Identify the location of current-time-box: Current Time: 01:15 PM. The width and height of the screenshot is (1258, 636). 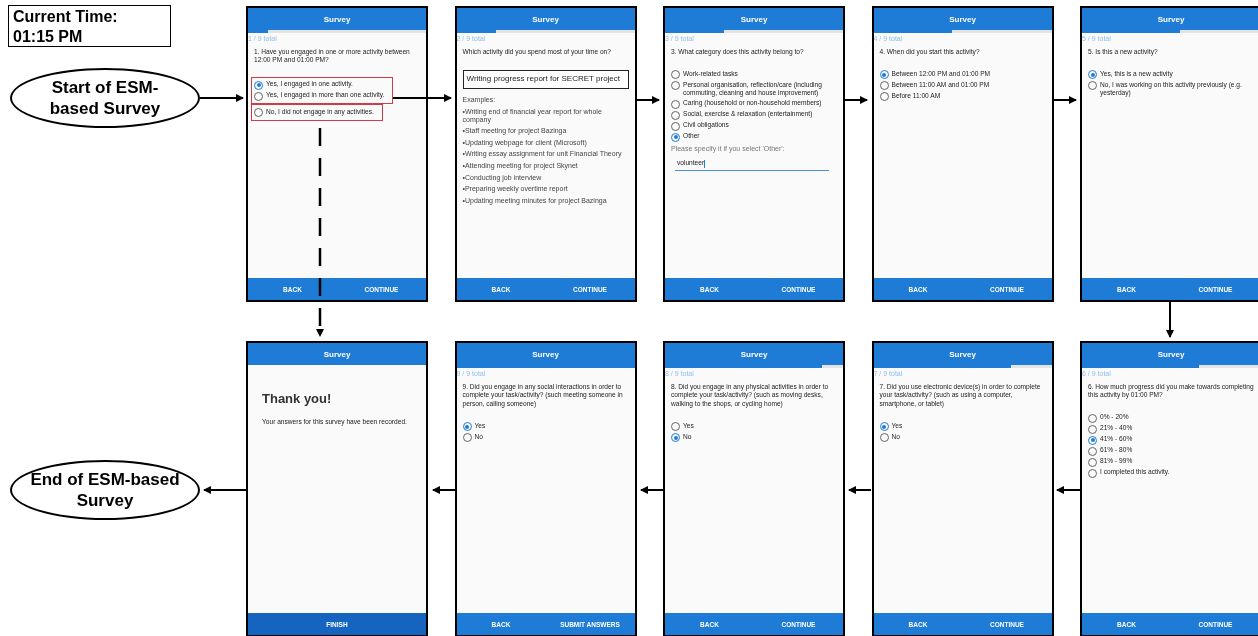
(89, 26).